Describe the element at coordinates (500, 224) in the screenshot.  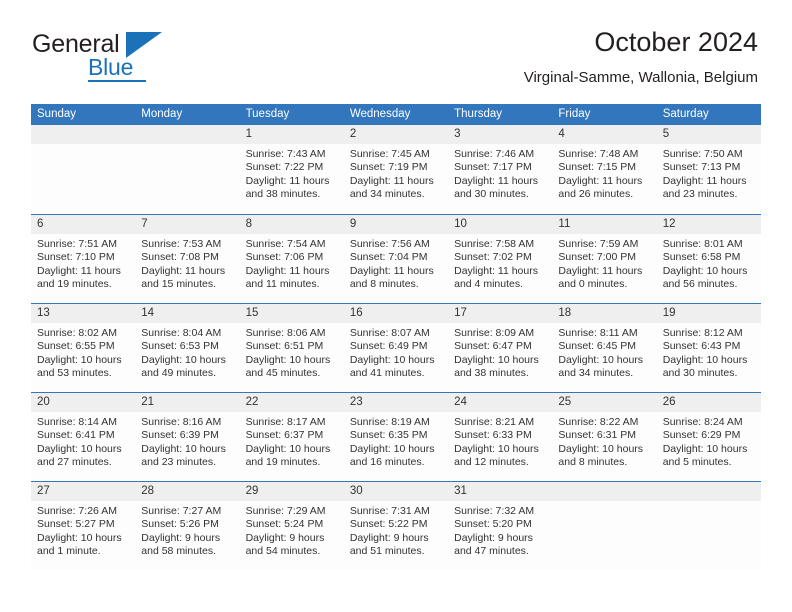
I see `day-number: 10` at that location.